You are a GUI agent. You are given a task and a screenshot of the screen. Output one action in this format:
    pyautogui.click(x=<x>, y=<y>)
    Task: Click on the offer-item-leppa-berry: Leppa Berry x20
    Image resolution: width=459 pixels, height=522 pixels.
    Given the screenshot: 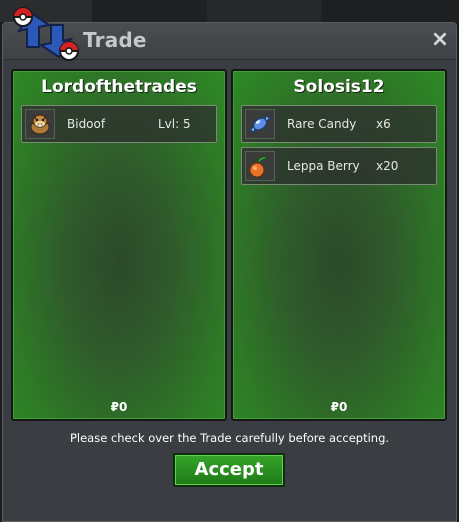 What is the action you would take?
    pyautogui.click(x=339, y=166)
    